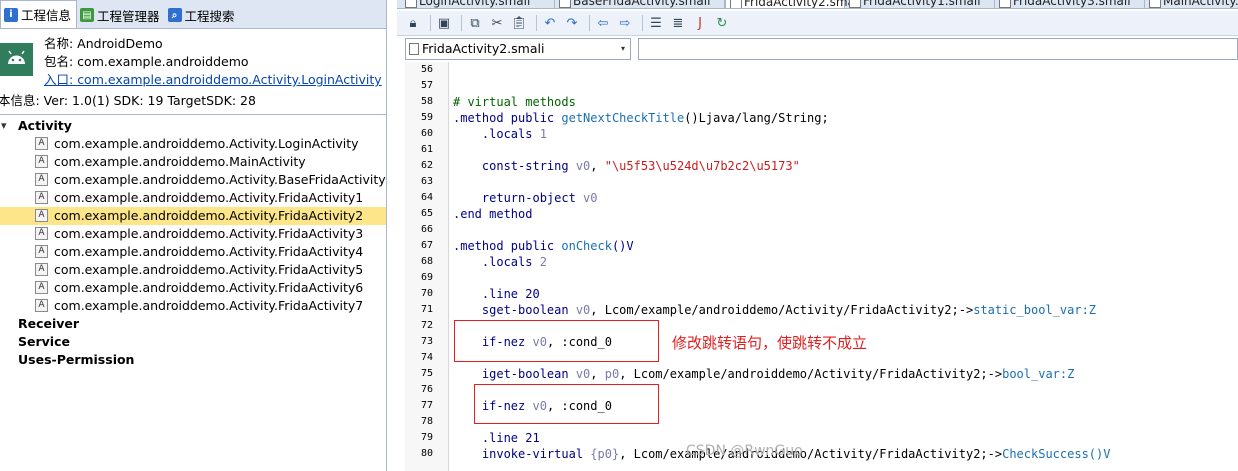 This screenshot has height=471, width=1238. I want to click on entry-label: 入口:, so click(61, 79).